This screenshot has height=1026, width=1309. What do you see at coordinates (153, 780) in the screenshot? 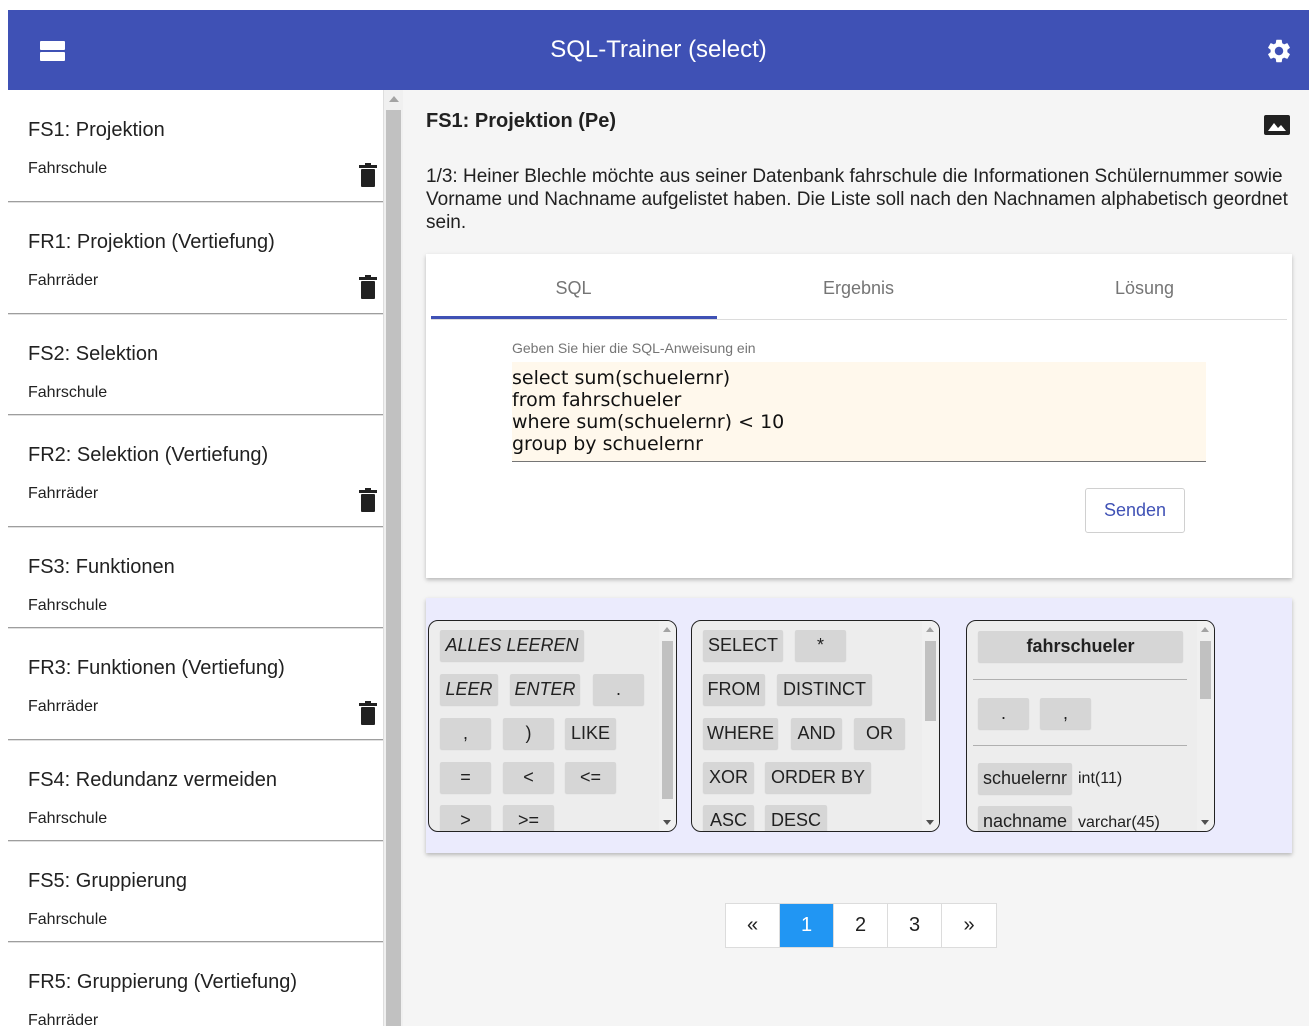
I see `sidebar-item-title: FS4: Redundanz vermeiden` at bounding box center [153, 780].